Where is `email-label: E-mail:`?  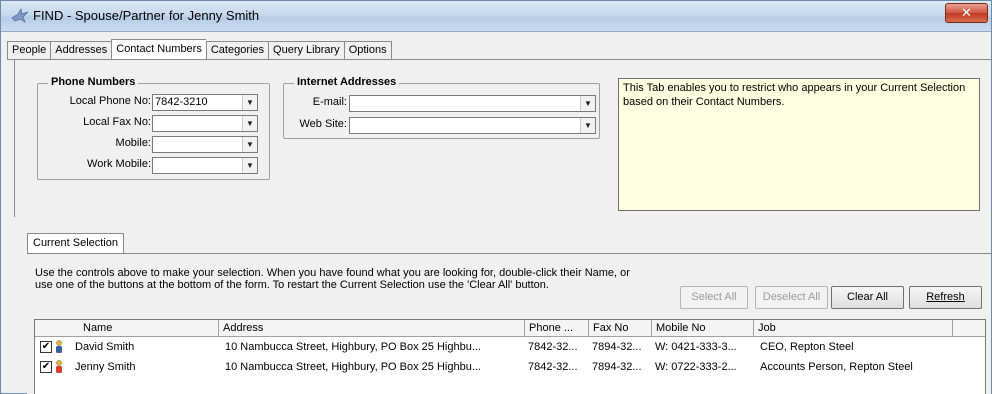
email-label: E-mail: is located at coordinates (329, 102).